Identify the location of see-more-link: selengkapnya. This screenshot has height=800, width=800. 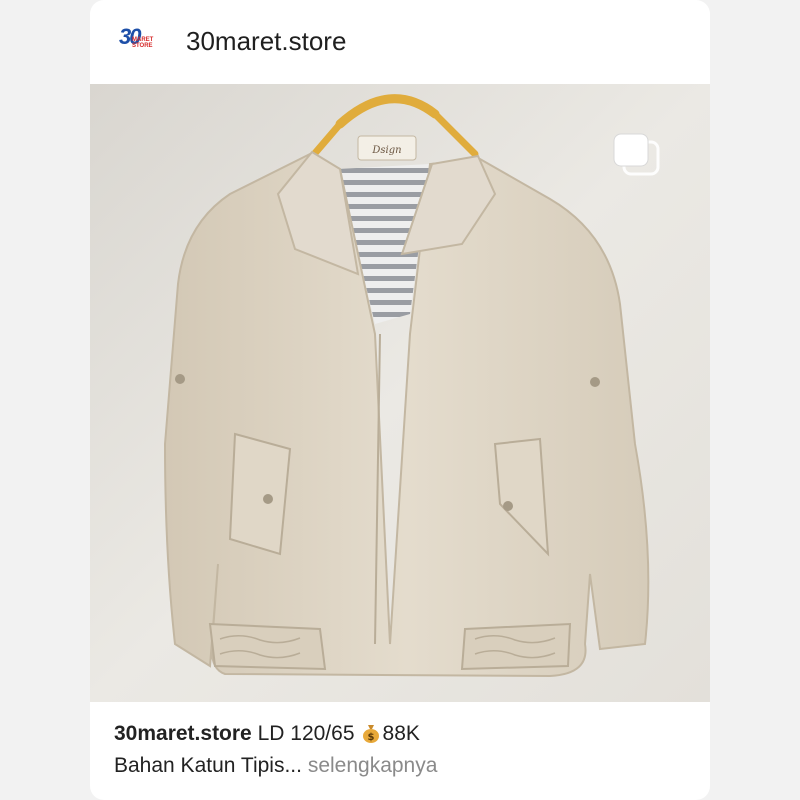
(373, 765).